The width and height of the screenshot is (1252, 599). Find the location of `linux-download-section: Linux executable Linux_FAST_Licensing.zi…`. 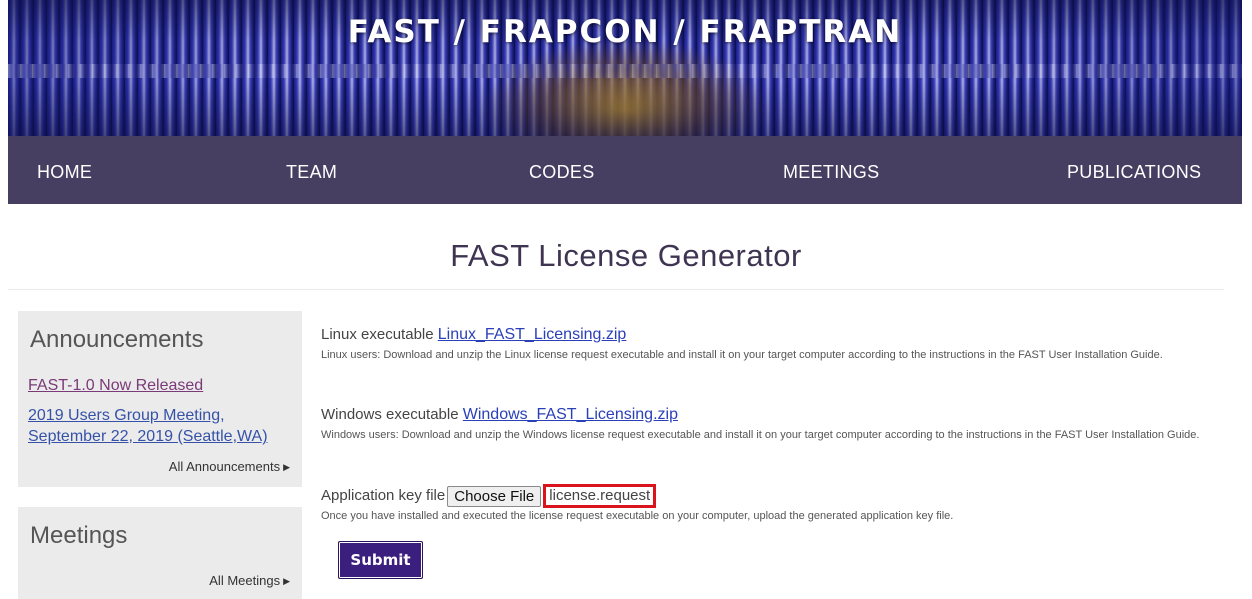

linux-download-section: Linux executable Linux_FAST_Licensing.zi… is located at coordinates (742, 345).